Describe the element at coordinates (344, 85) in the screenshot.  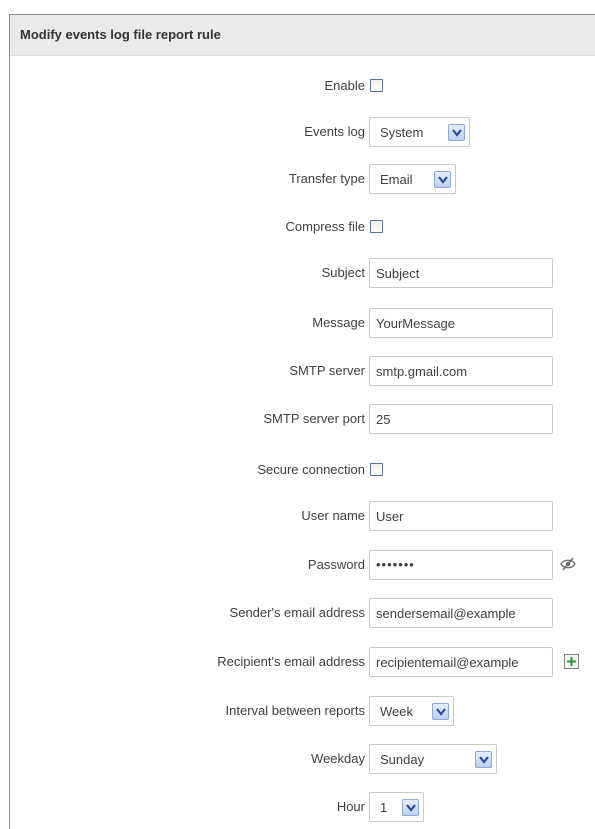
I see `enable-label: Enable` at that location.